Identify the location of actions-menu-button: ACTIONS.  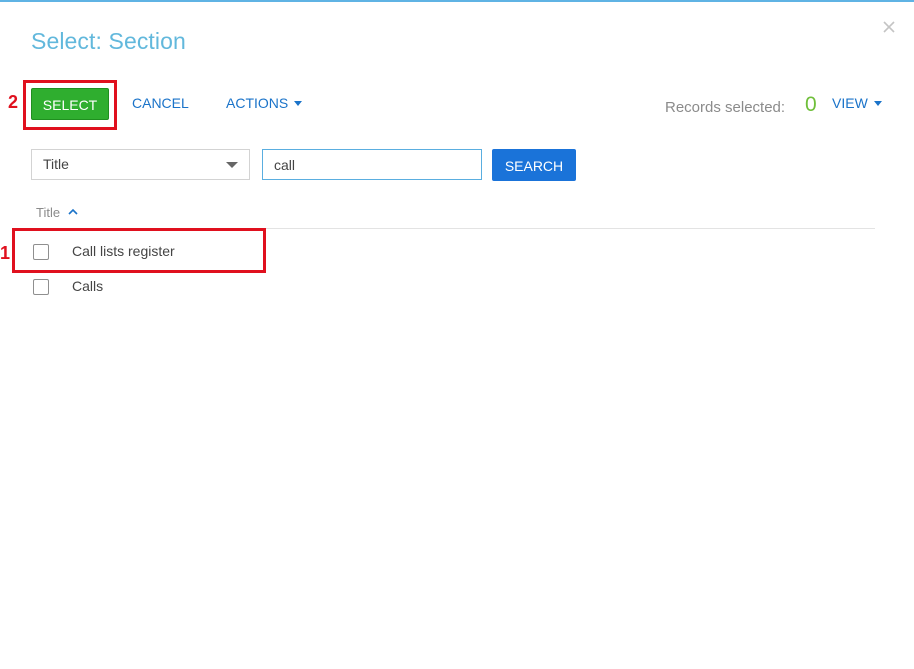
(264, 103).